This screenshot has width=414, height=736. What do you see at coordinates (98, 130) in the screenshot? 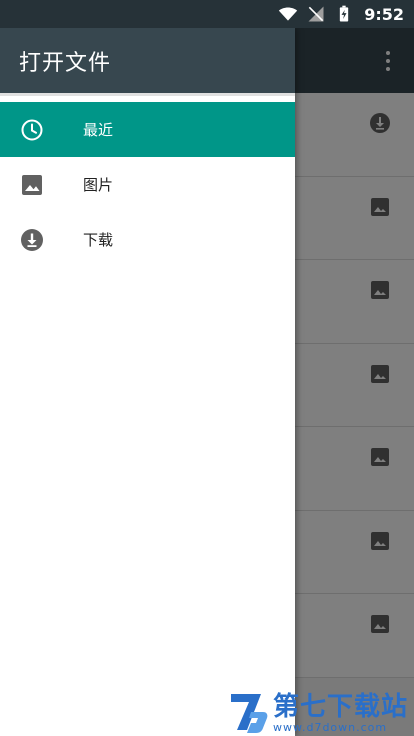
I see `nav-item-label: 最近` at bounding box center [98, 130].